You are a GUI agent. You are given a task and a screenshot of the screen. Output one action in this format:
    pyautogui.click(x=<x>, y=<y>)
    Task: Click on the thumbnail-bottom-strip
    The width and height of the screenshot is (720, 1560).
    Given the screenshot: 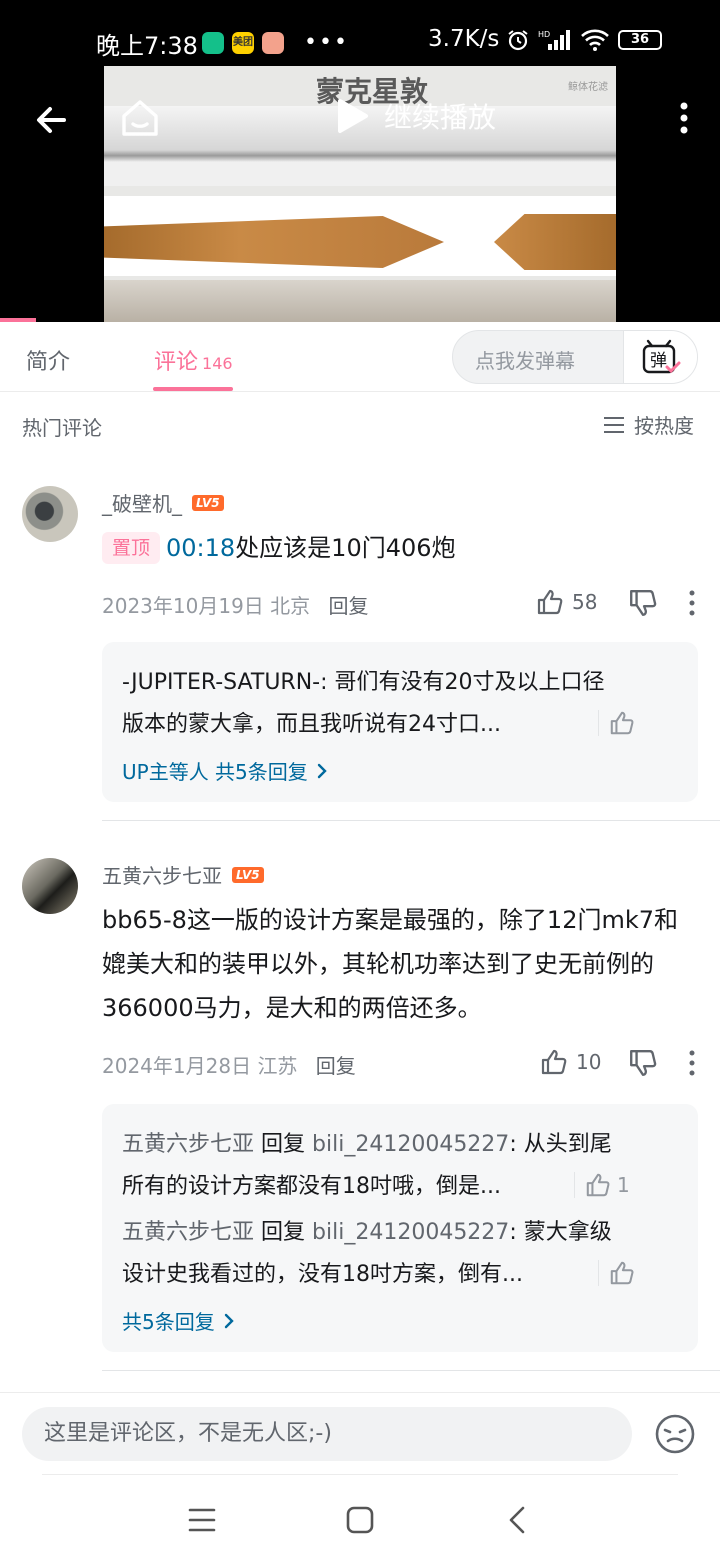 What is the action you would take?
    pyautogui.click(x=360, y=301)
    